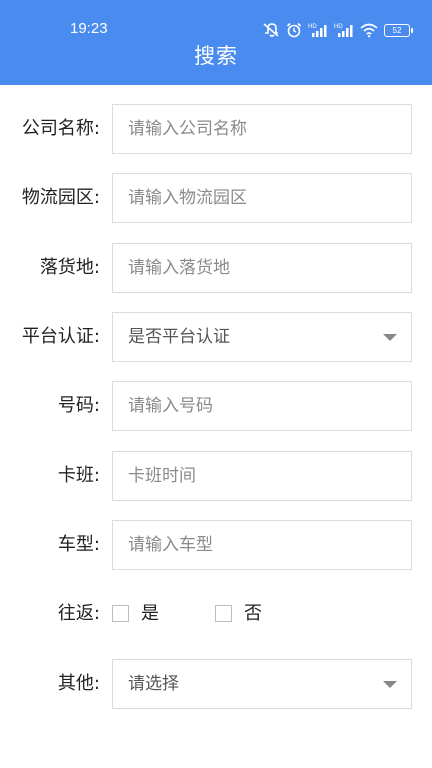 This screenshot has height=768, width=432. What do you see at coordinates (216, 42) in the screenshot?
I see `app-bar: 19:23 HD HD 52 搜索` at bounding box center [216, 42].